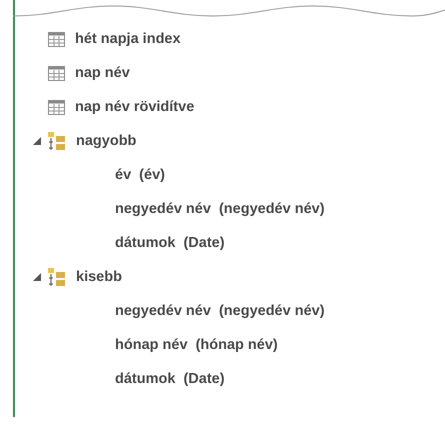 The height and width of the screenshot is (439, 445). What do you see at coordinates (134, 107) in the screenshot?
I see `field-name: nap név rövidítve` at bounding box center [134, 107].